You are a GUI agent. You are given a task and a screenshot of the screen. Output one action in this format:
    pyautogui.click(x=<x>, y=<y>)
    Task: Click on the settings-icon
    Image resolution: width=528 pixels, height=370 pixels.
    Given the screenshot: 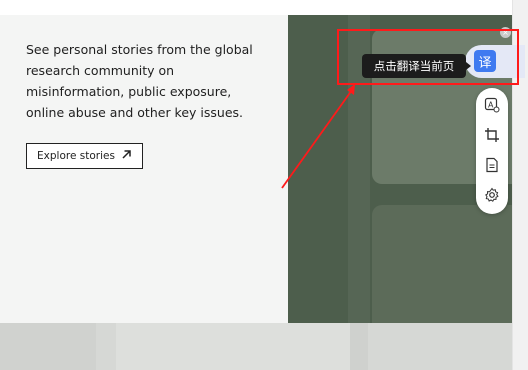 What is the action you would take?
    pyautogui.click(x=492, y=195)
    